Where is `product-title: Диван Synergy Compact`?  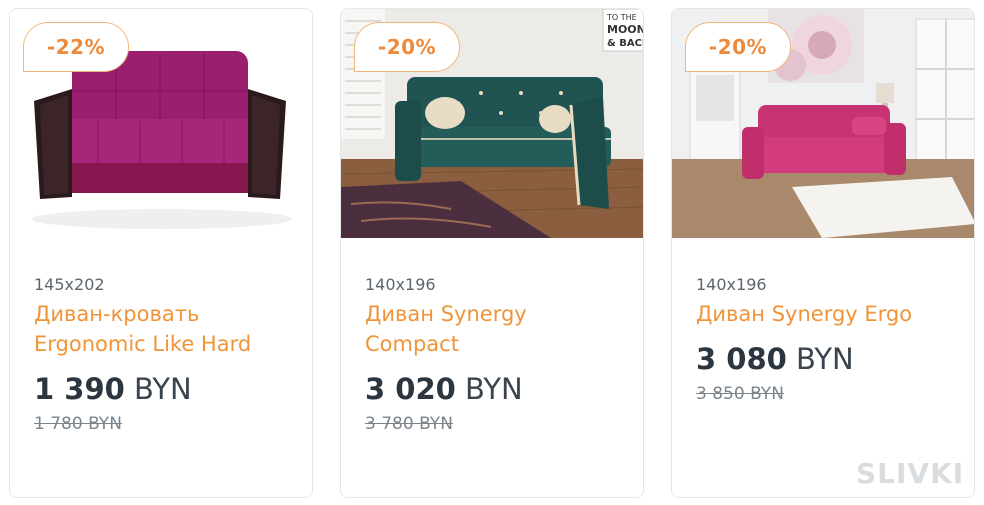 product-title: Диван Synergy Compact is located at coordinates (495, 329).